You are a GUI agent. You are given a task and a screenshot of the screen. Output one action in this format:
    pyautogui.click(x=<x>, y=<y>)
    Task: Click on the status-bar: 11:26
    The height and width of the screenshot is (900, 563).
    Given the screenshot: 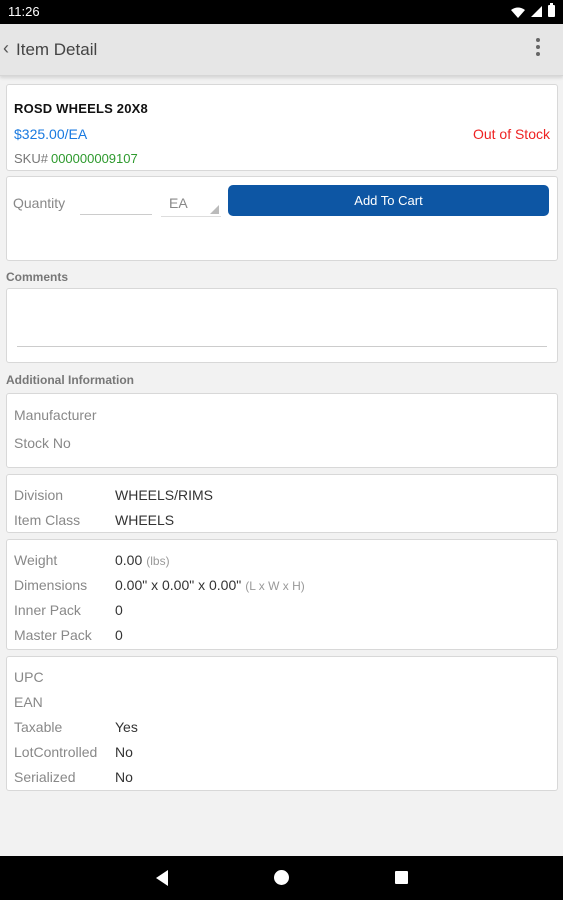 What is the action you would take?
    pyautogui.click(x=281, y=12)
    